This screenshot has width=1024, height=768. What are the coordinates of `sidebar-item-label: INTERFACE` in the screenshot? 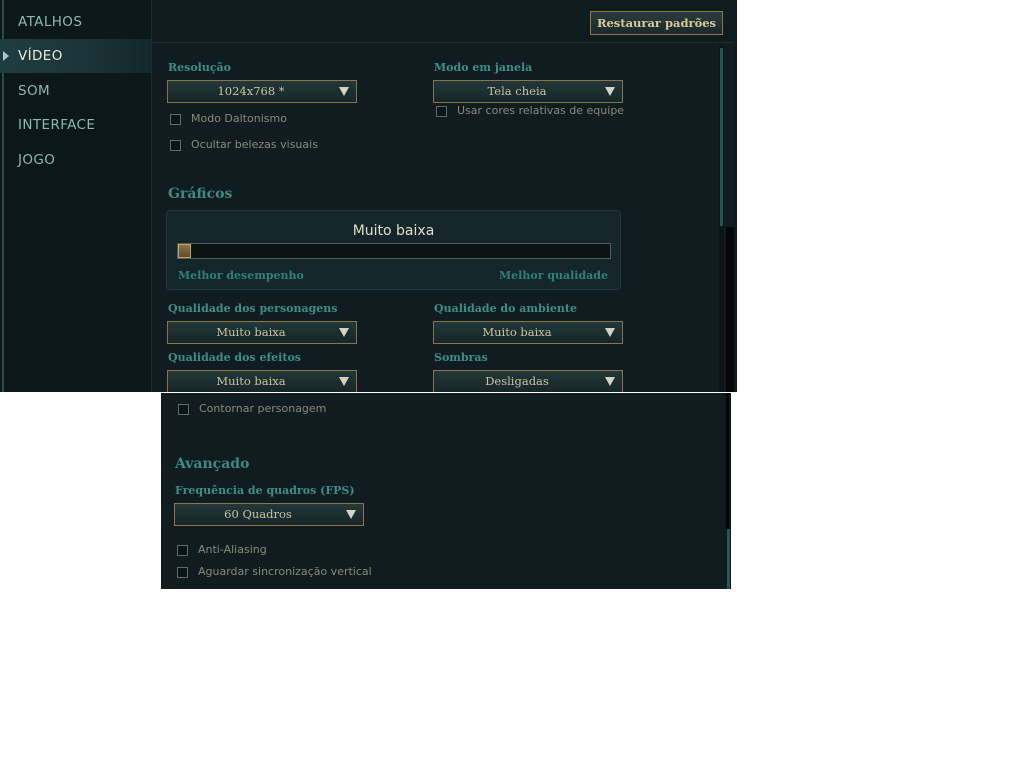 It's located at (57, 125).